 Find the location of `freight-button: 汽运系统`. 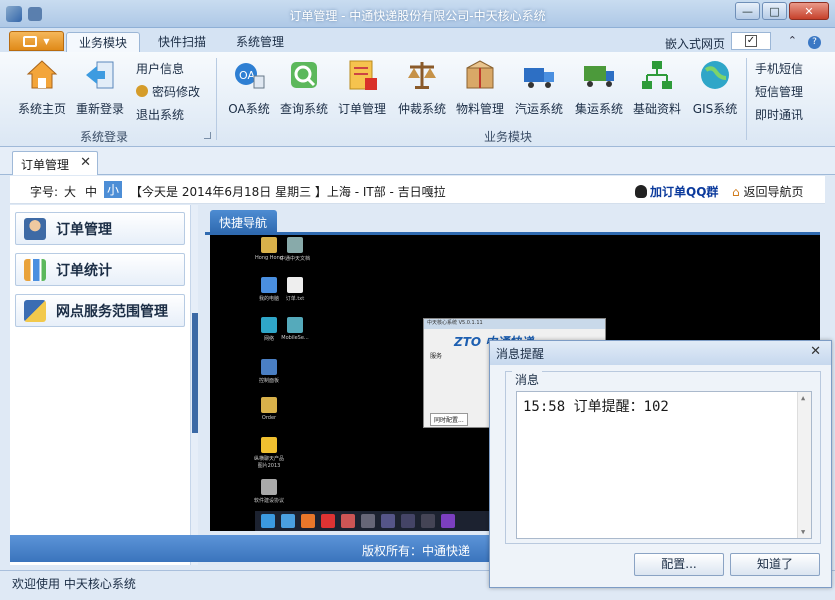

freight-button: 汽运系统 is located at coordinates (539, 86).